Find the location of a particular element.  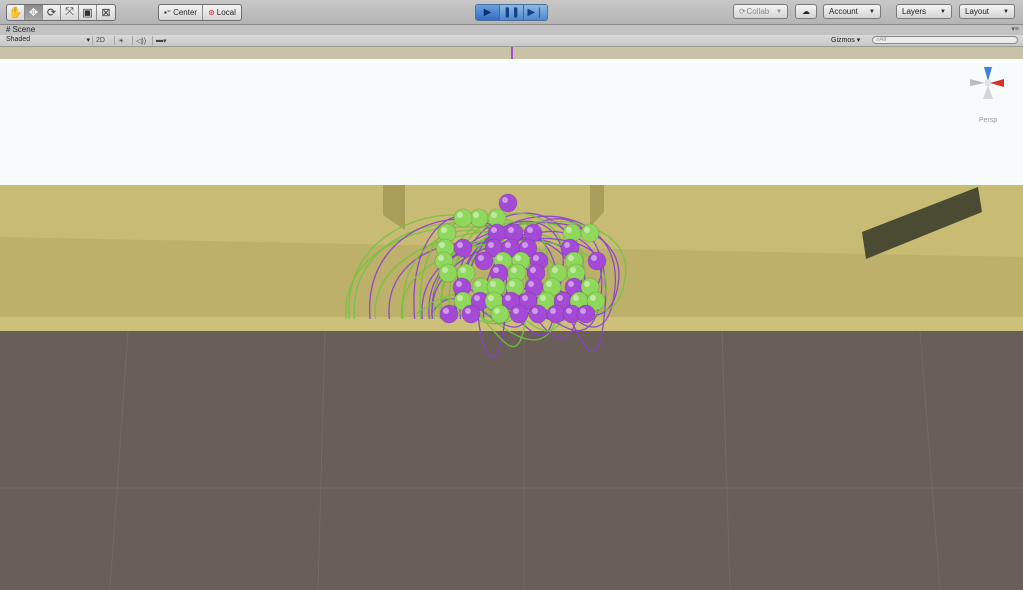

collab-label: Collab is located at coordinates (758, 11).